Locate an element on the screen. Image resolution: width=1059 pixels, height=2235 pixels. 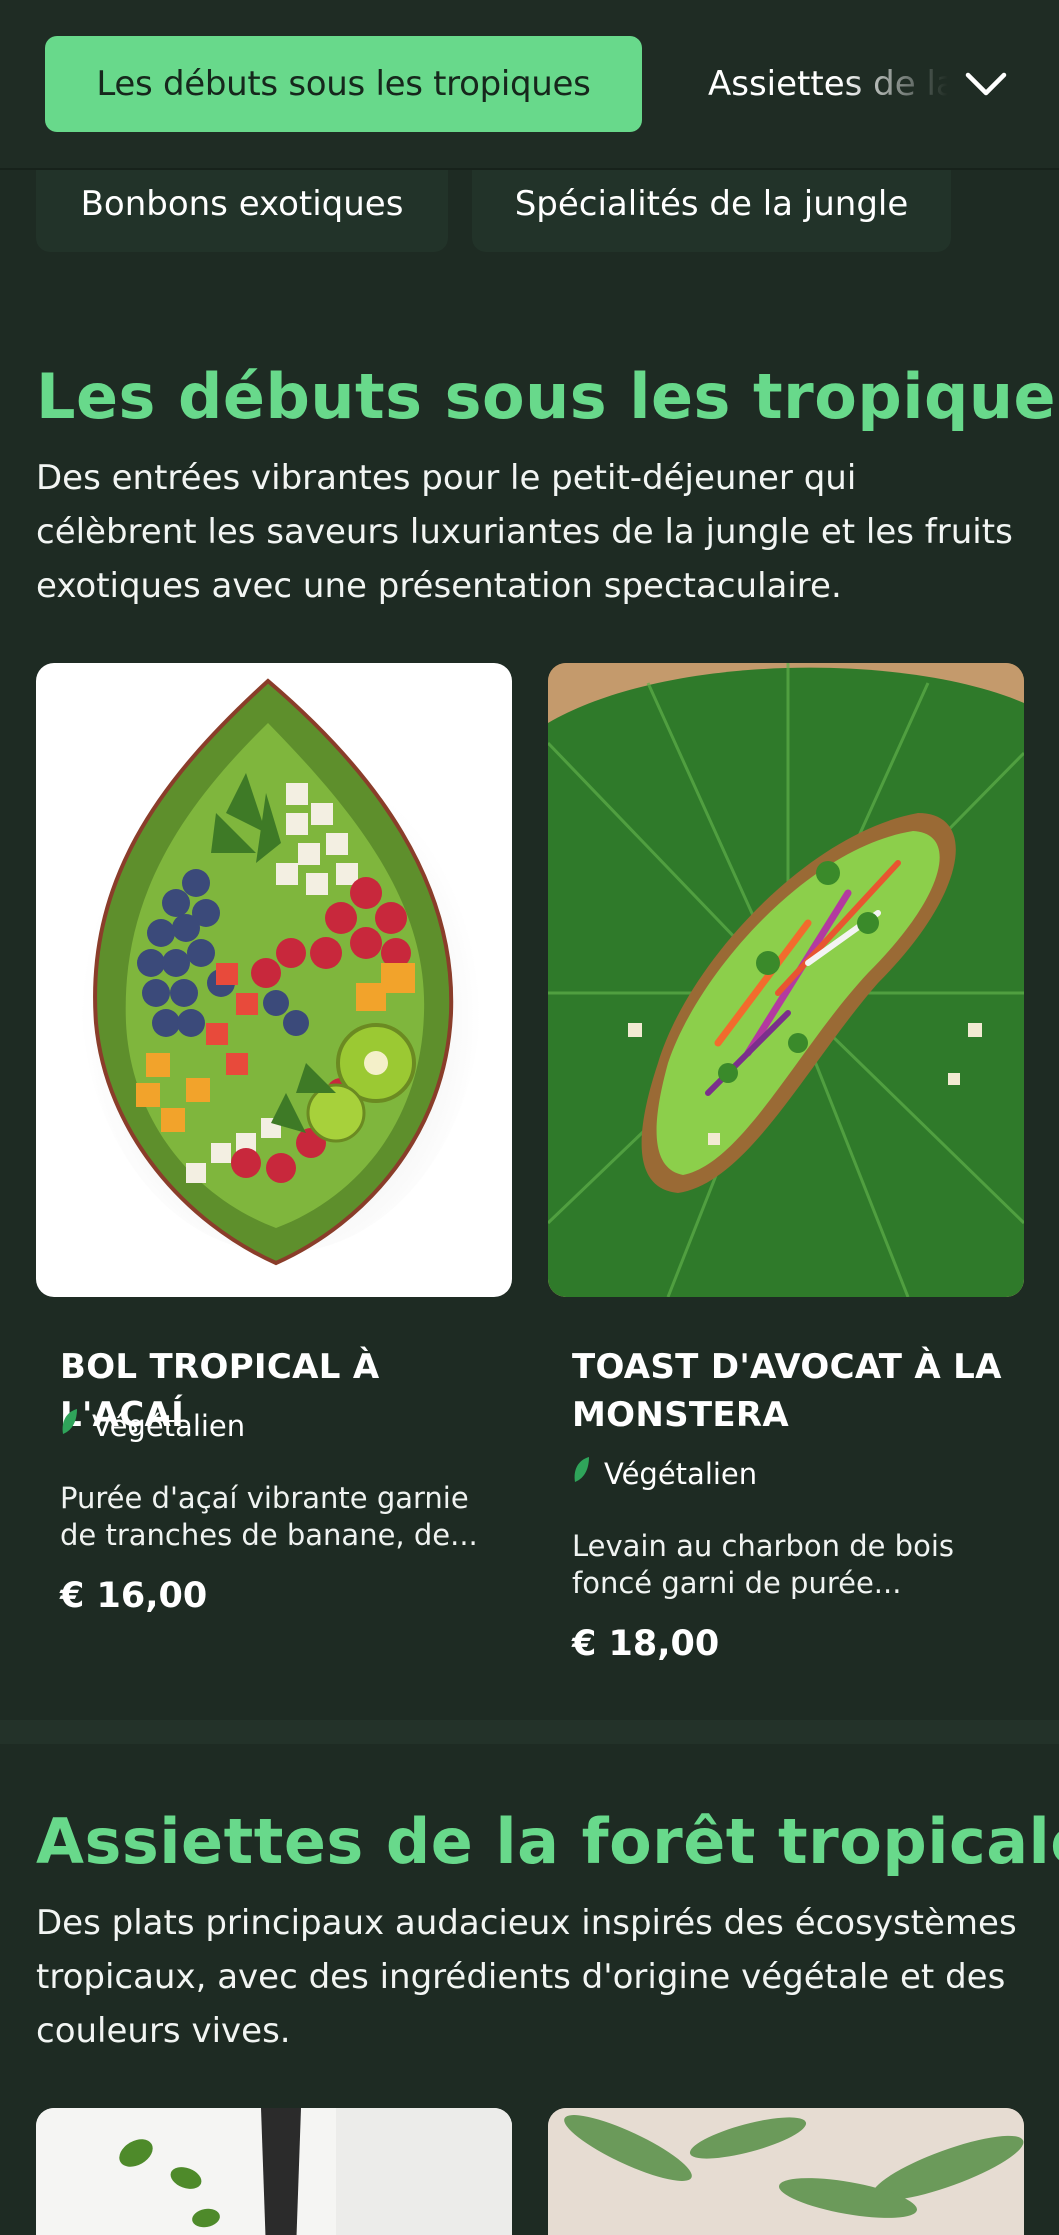
tab-label: Les débuts sous les tropiques is located at coordinates (343, 84).